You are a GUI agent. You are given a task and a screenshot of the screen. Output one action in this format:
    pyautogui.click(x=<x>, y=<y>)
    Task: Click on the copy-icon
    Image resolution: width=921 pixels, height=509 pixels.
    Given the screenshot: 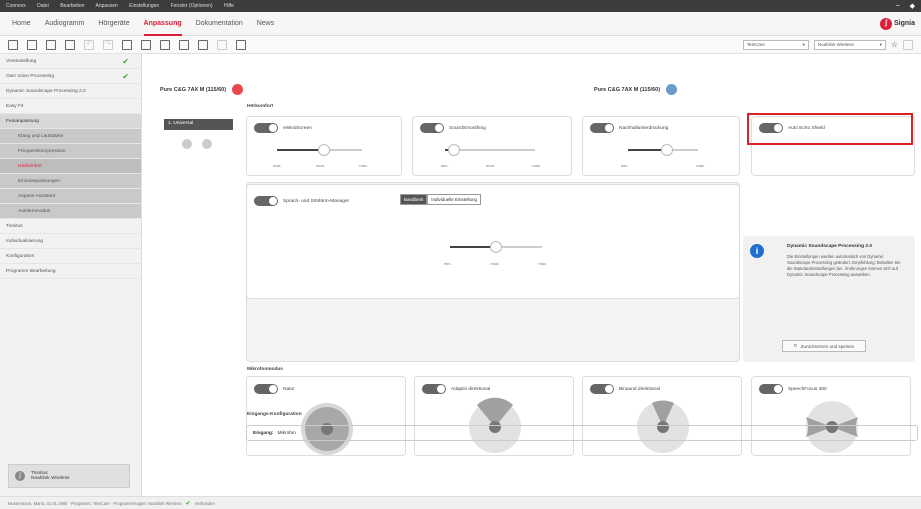 What is the action you would take?
    pyautogui.click(x=203, y=44)
    